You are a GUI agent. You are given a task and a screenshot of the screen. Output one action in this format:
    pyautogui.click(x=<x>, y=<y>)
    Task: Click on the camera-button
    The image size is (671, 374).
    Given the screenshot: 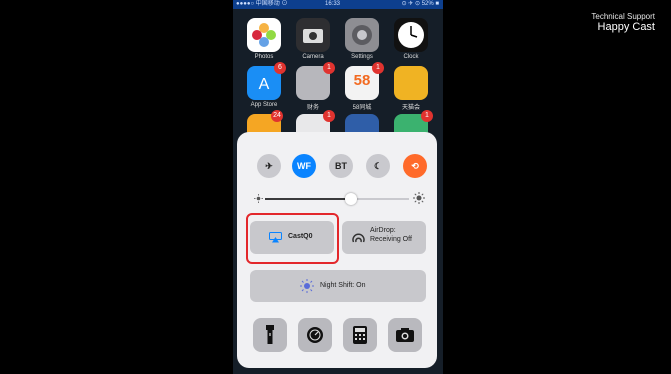 What is the action you would take?
    pyautogui.click(x=405, y=335)
    